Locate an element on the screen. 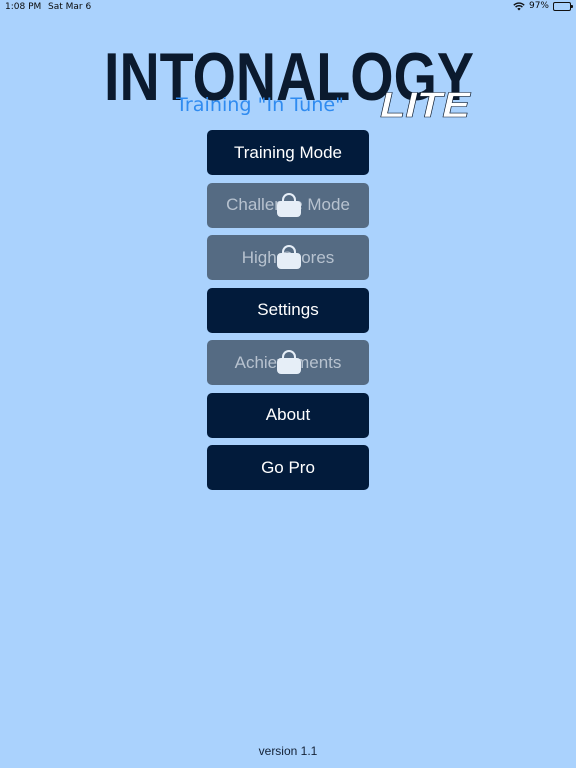 The width and height of the screenshot is (576, 768). battery-icon is located at coordinates (563, 6).